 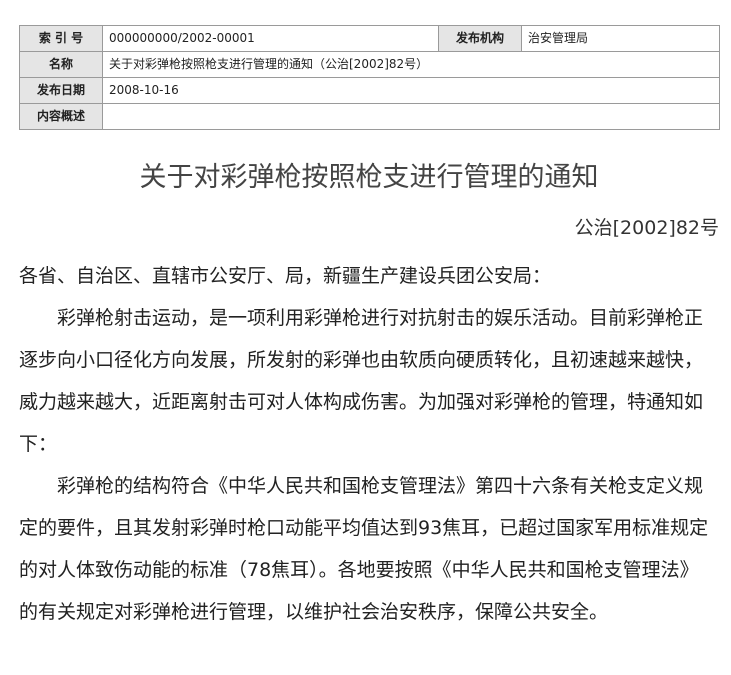 I want to click on index-number-label: 索 引 号, so click(x=61, y=38).